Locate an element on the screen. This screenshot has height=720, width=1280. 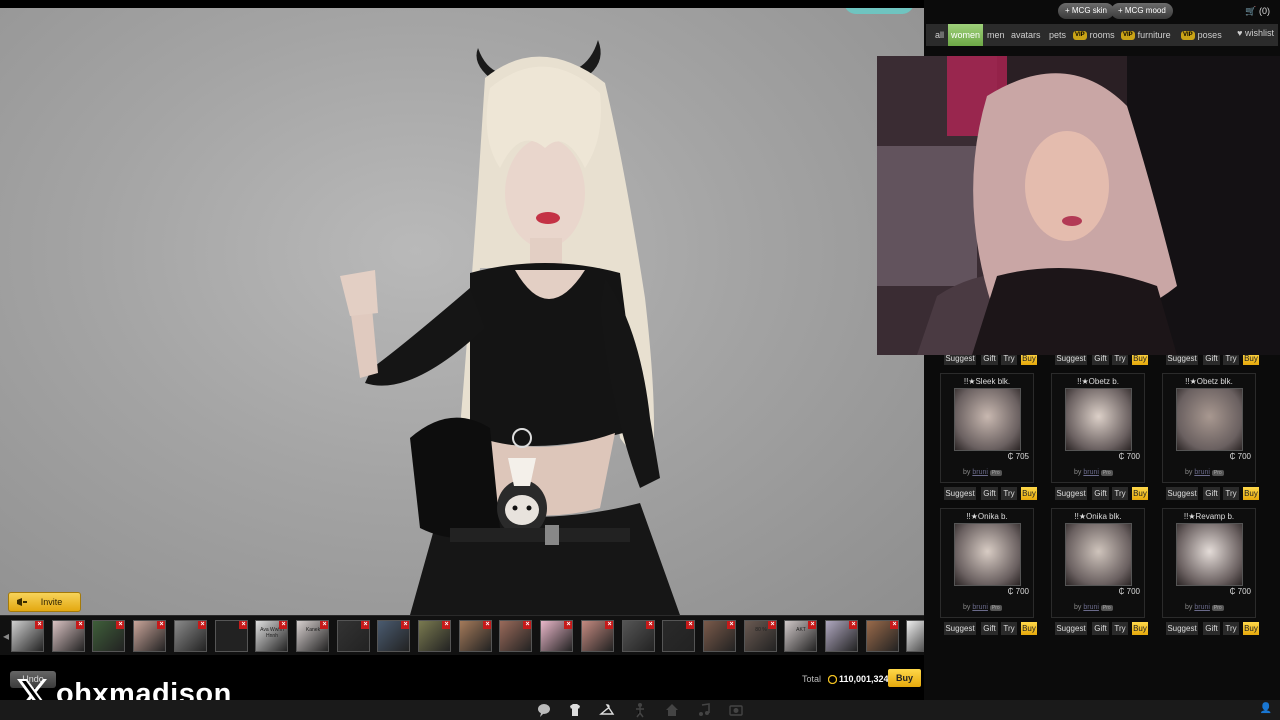
tab-men: men is located at coordinates (996, 35).